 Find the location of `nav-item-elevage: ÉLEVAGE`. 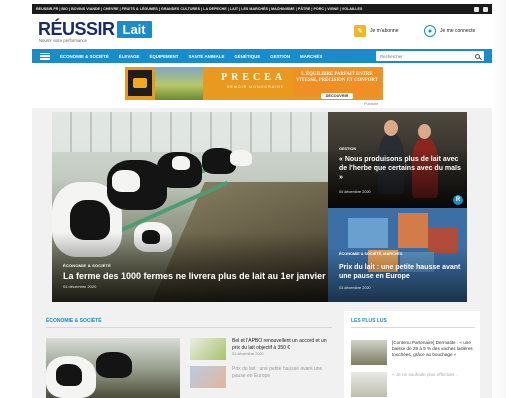

nav-item-elevage: ÉLEVAGE is located at coordinates (129, 56).